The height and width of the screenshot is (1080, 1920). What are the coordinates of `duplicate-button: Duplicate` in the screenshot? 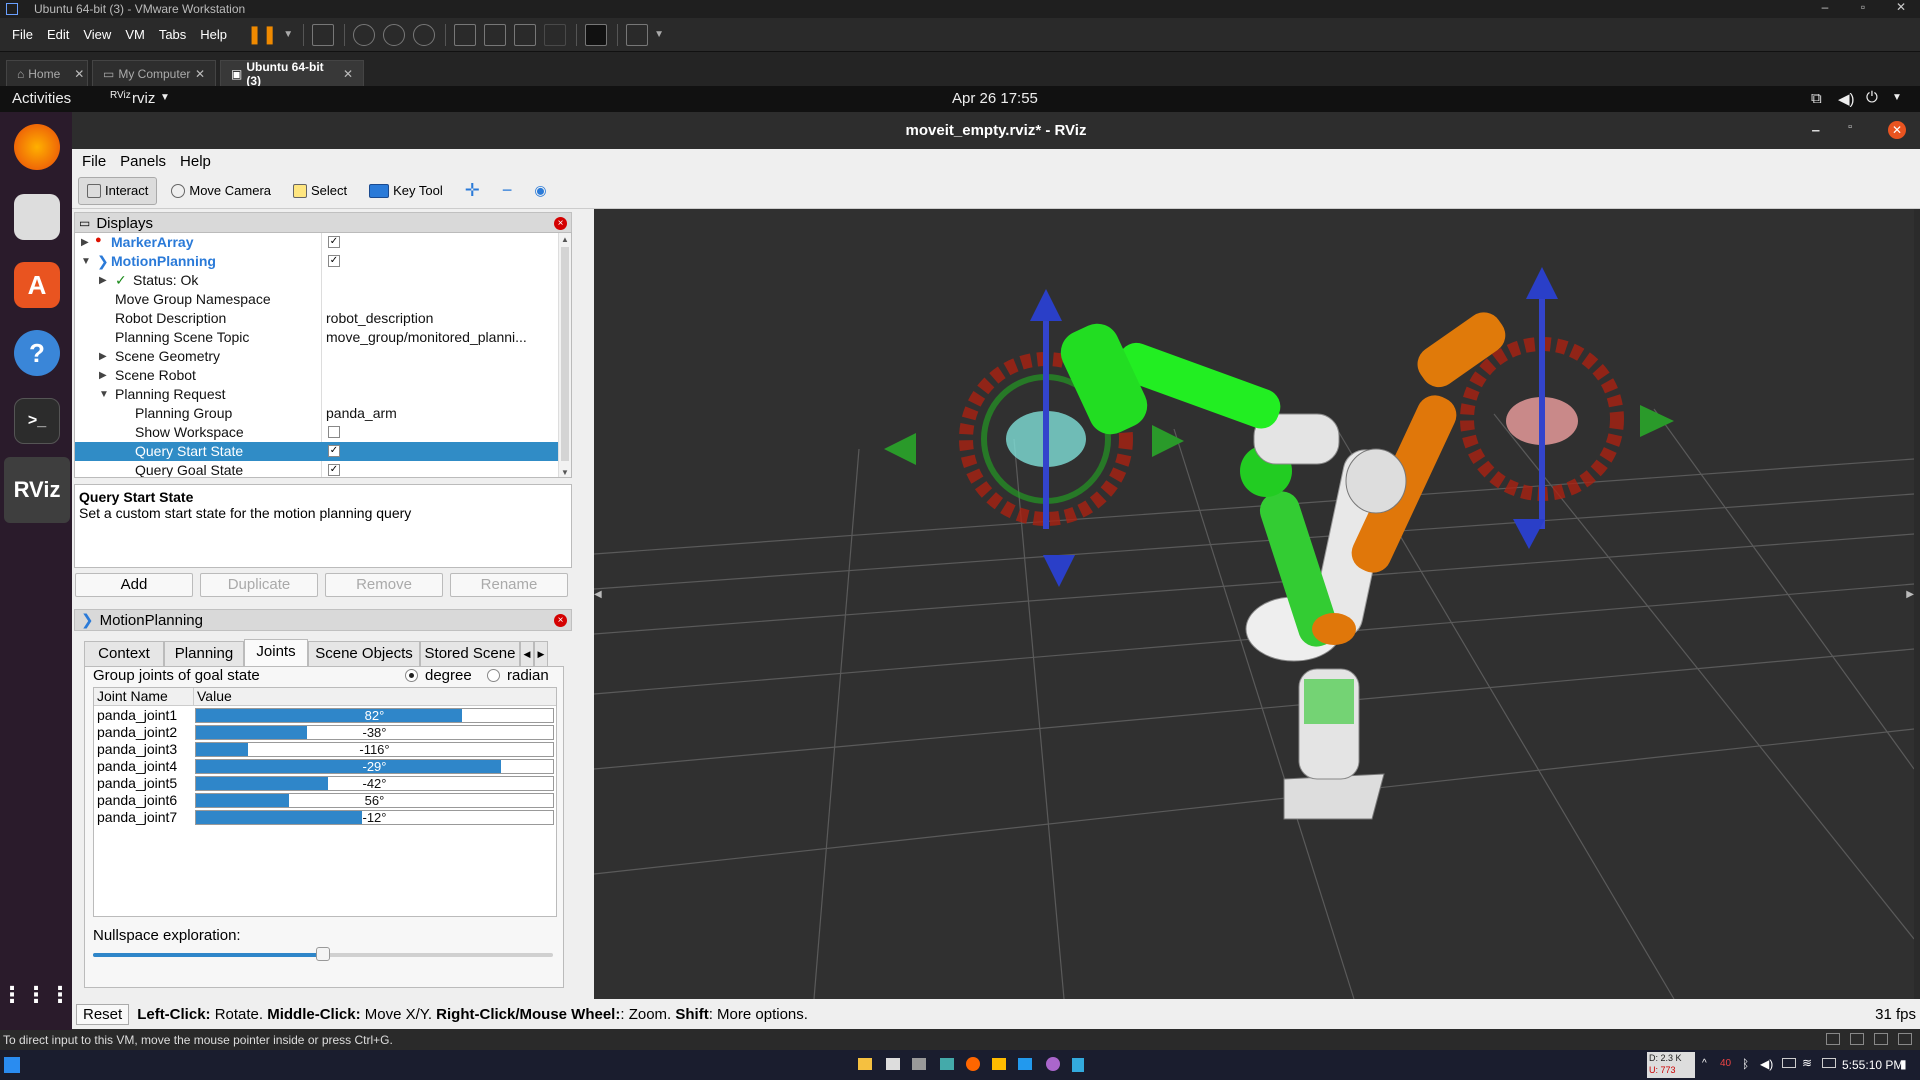 It's located at (259, 585).